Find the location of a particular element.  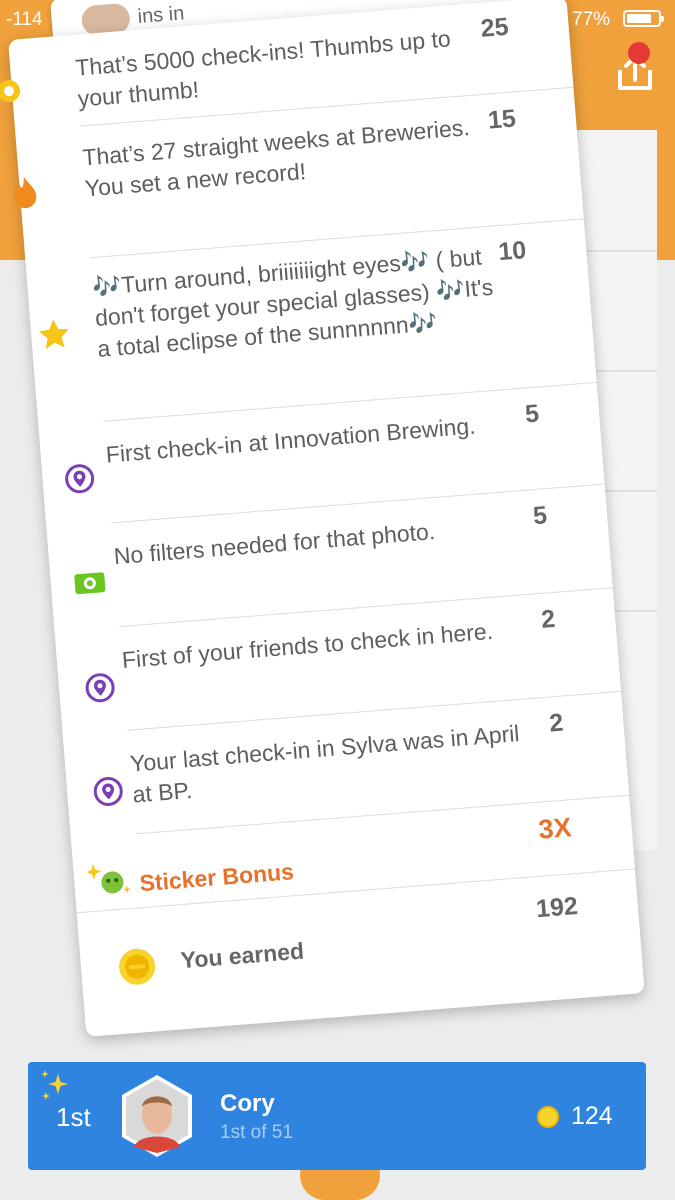

coin-count: 124 is located at coordinates (592, 1116).